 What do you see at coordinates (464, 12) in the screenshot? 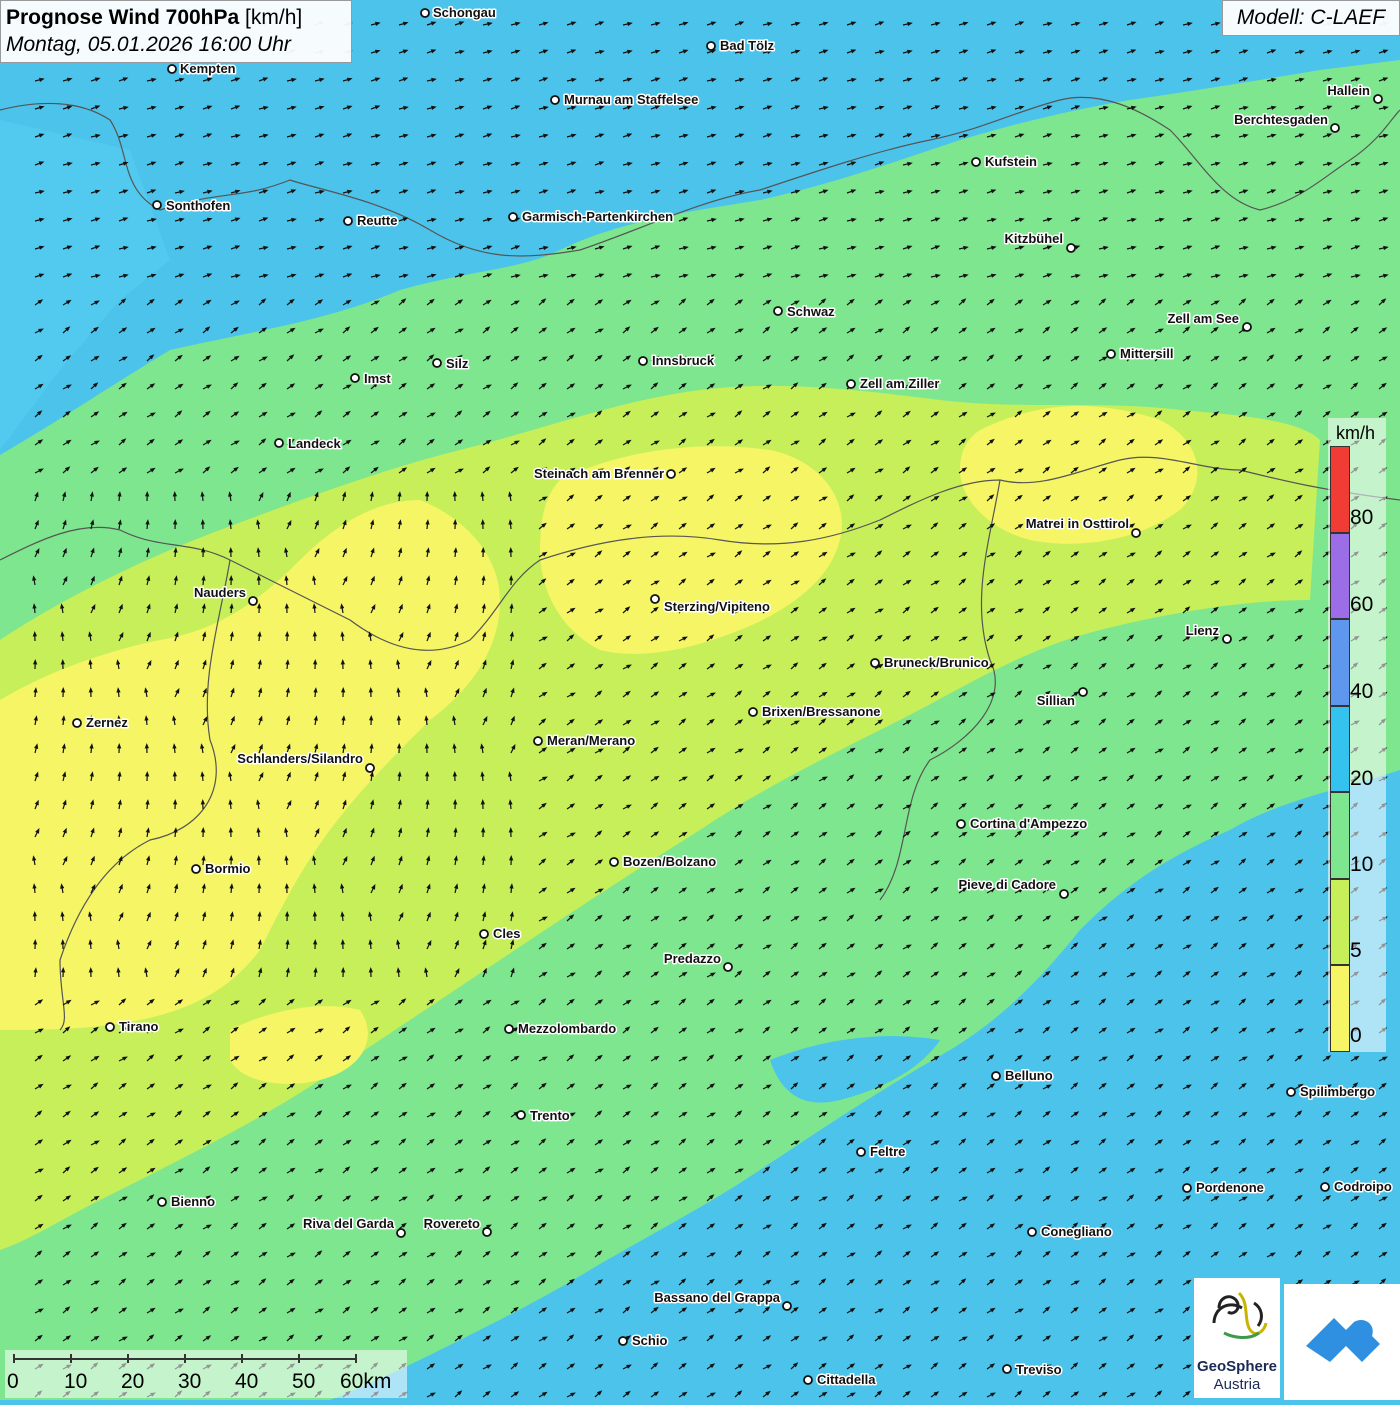
I see `city-label: Schongau` at bounding box center [464, 12].